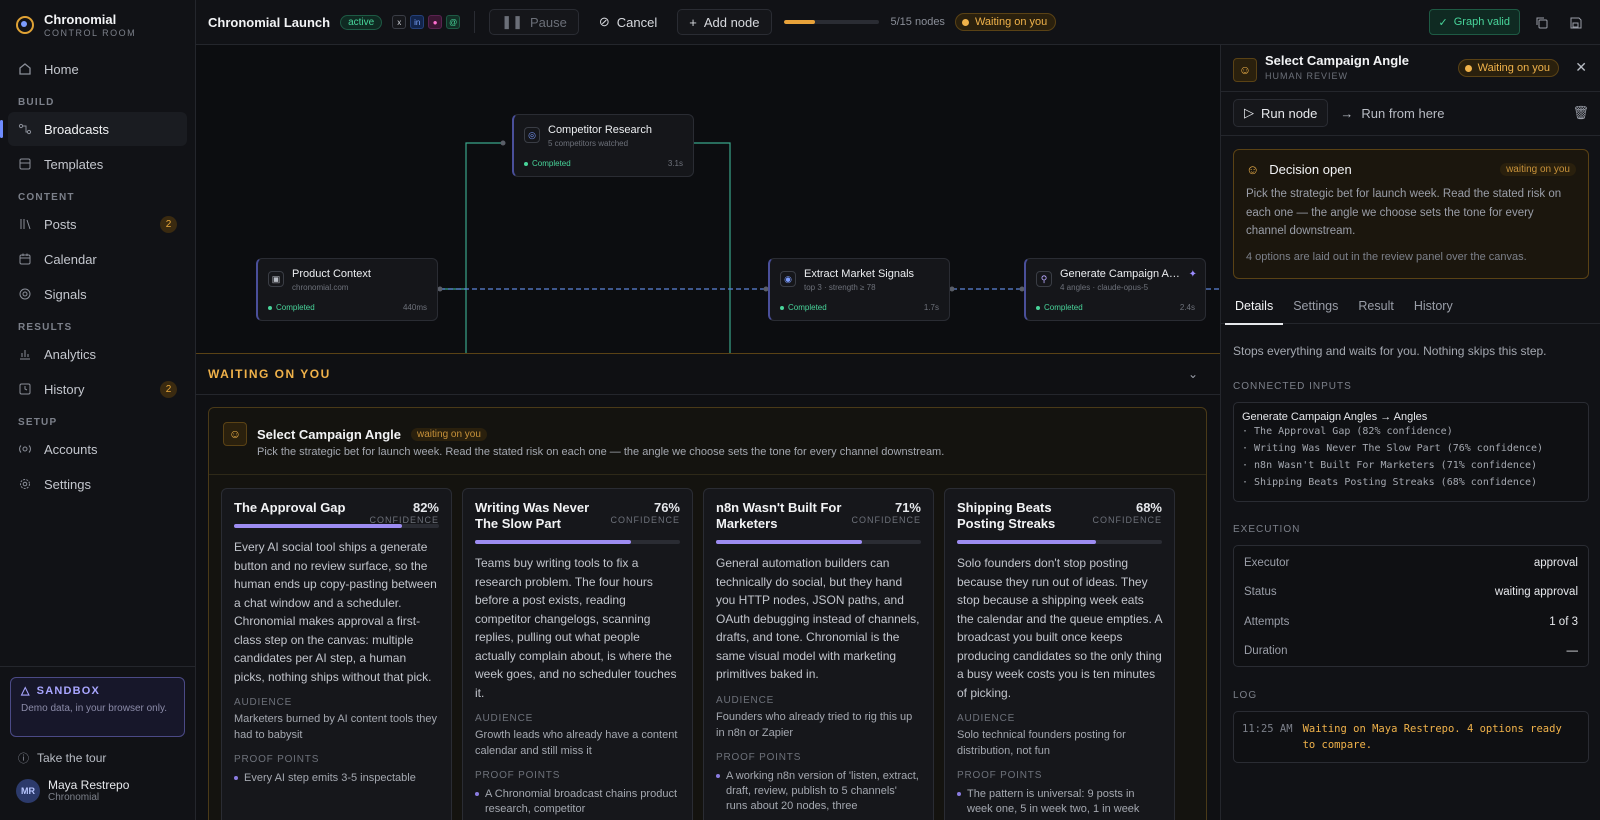  Describe the element at coordinates (25, 25) in the screenshot. I see `brand-logo-icon` at that location.